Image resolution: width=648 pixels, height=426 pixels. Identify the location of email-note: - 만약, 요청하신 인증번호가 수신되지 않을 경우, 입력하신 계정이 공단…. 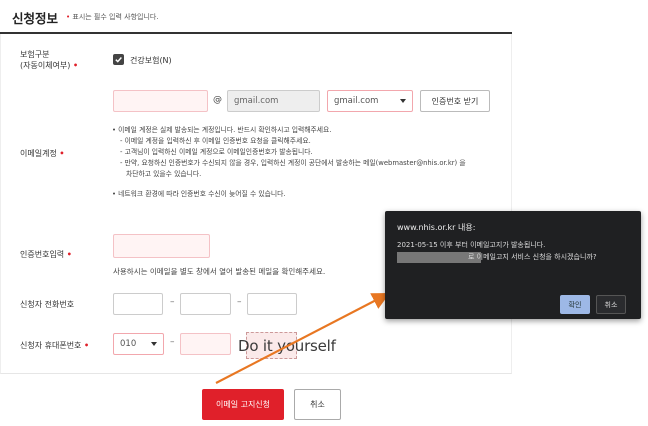
(293, 163).